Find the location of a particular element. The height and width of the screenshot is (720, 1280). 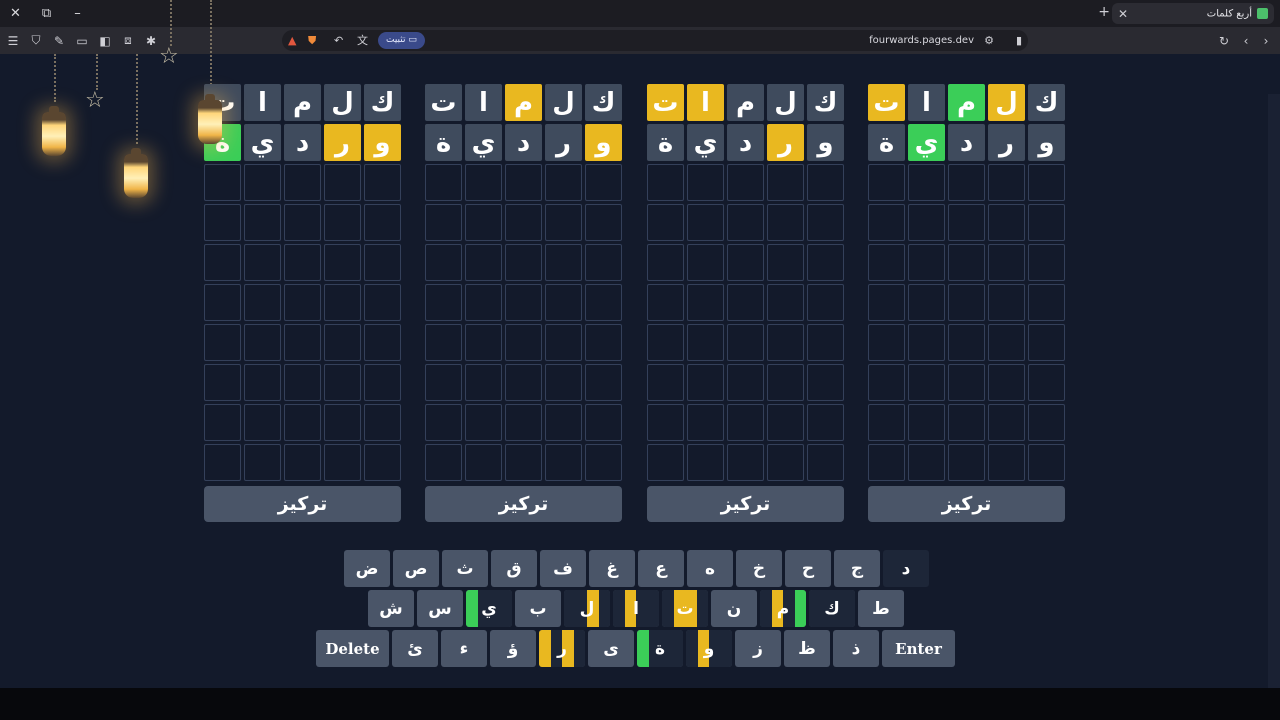

extensions-icon: ✱ is located at coordinates (151, 41).